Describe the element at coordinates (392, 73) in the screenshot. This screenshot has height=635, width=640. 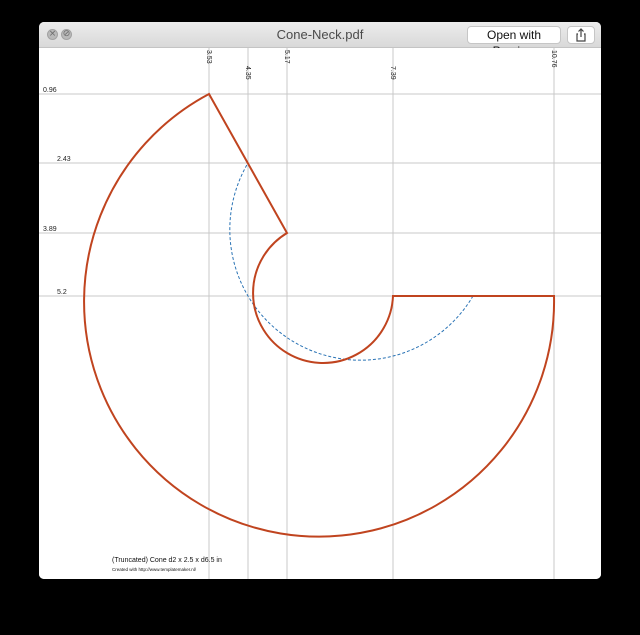
I see `x-mark-label: 7.39` at that location.